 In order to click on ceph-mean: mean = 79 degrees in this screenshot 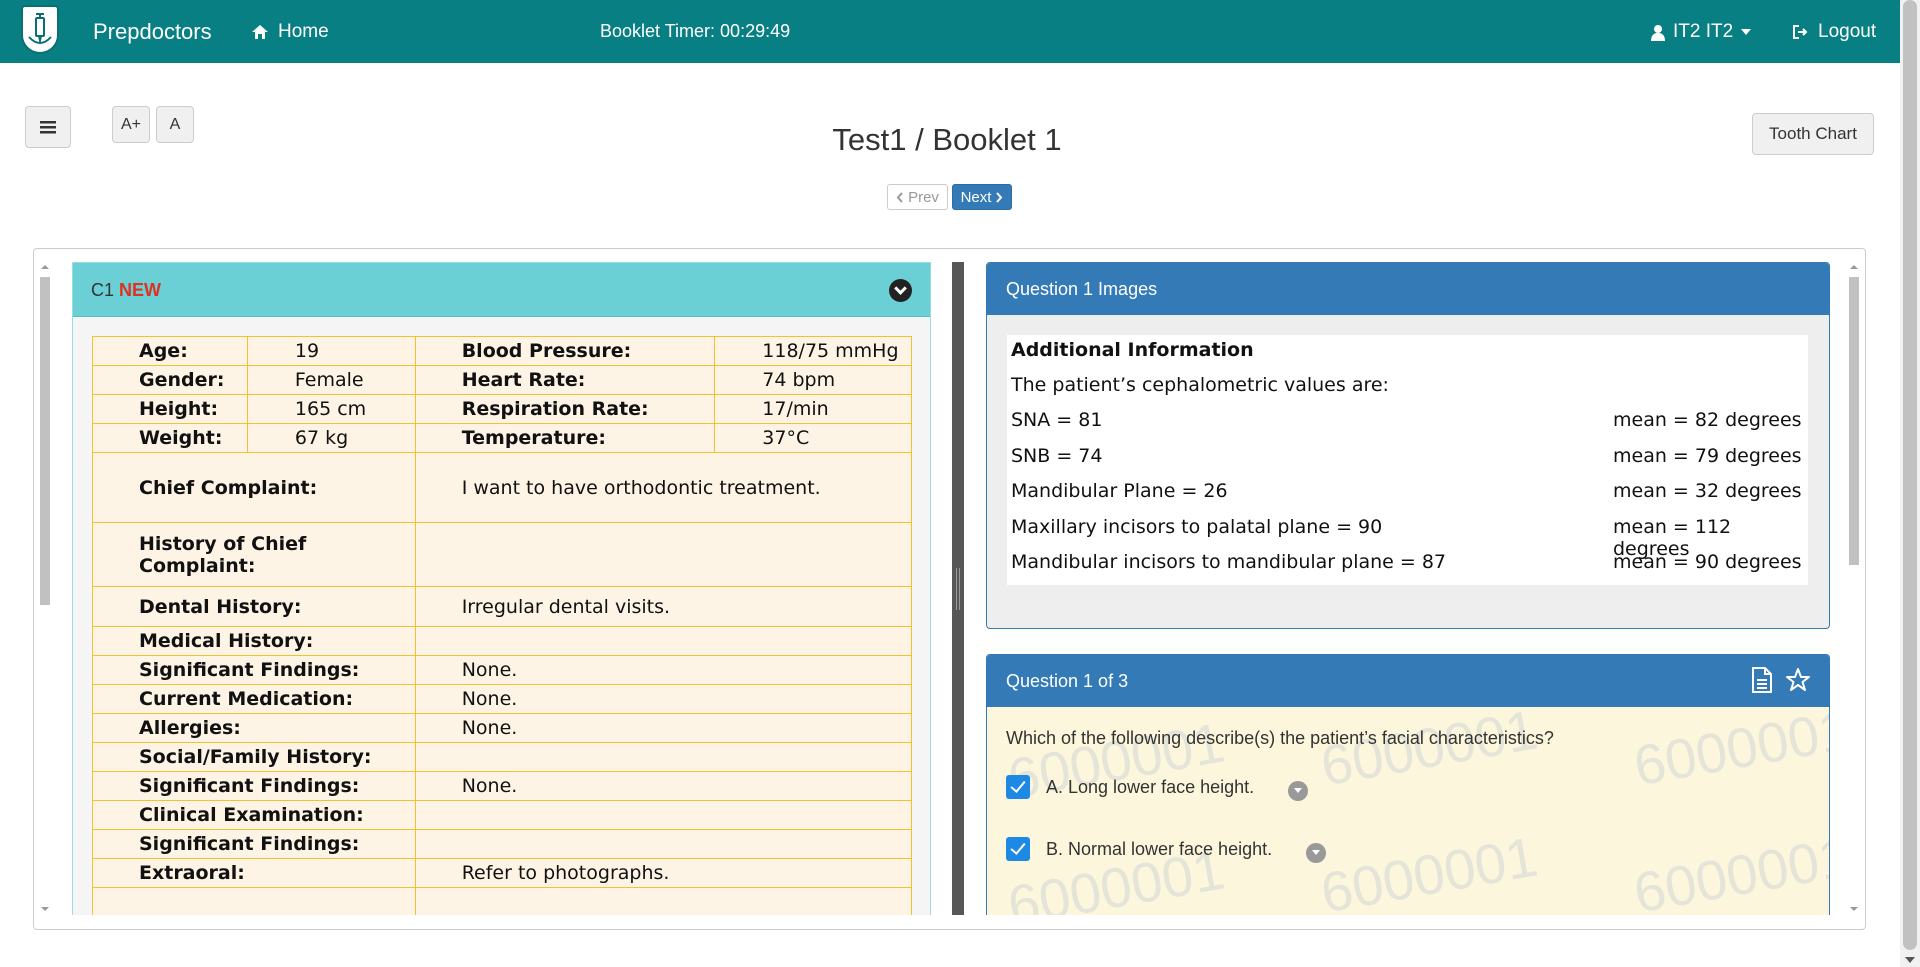, I will do `click(1707, 455)`.